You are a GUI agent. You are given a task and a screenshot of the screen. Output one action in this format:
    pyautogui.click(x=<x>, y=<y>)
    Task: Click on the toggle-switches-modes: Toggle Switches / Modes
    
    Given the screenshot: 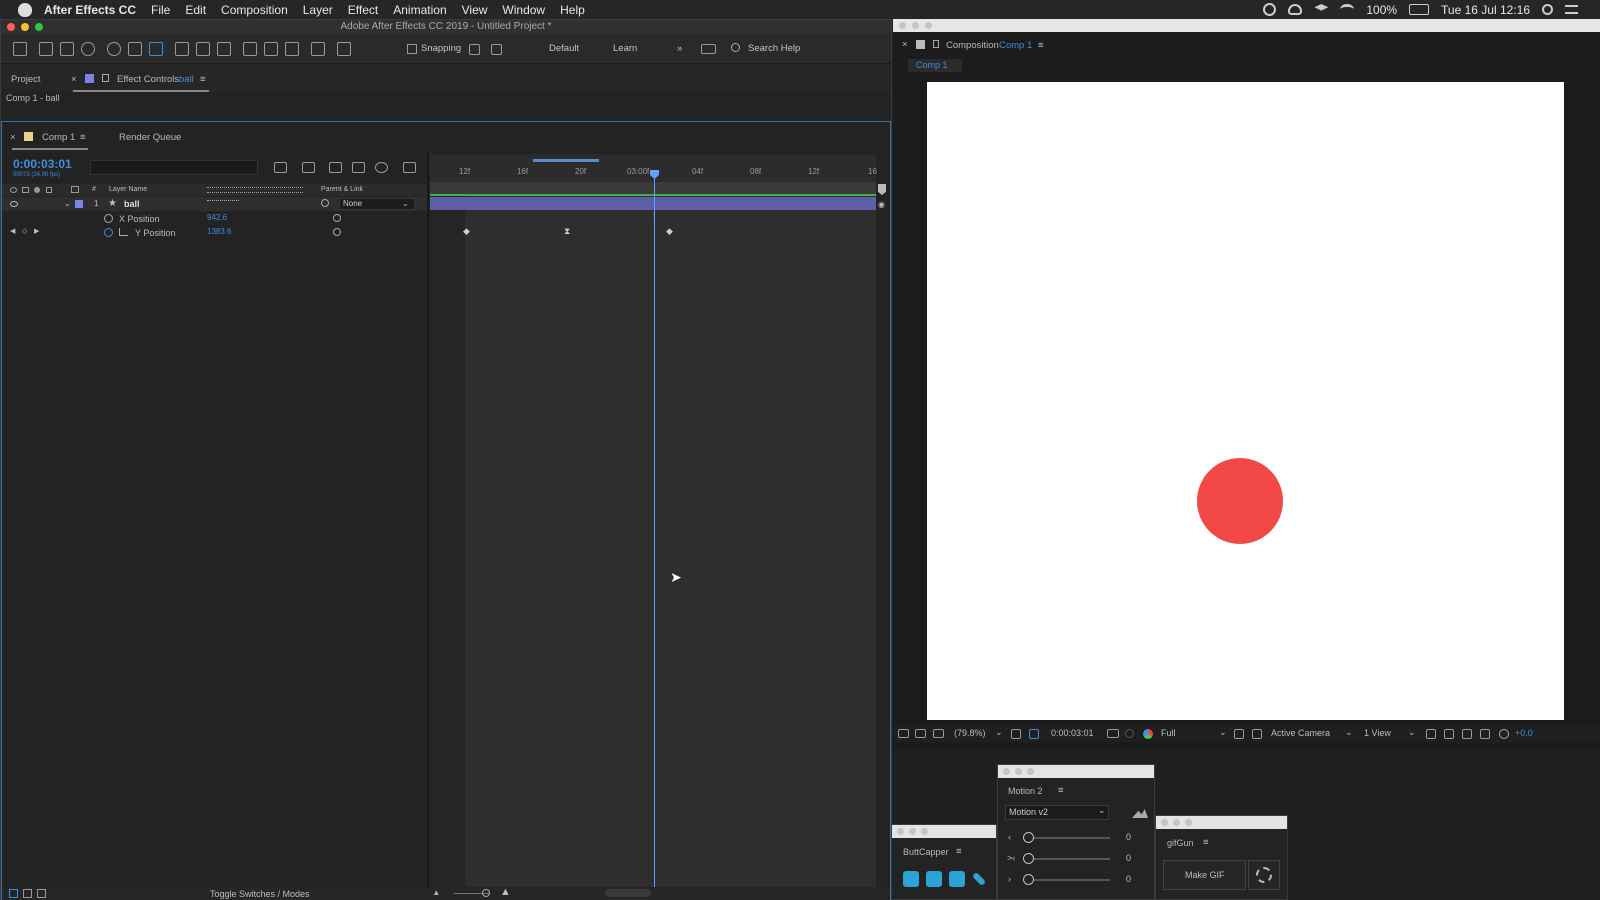 What is the action you would take?
    pyautogui.click(x=260, y=894)
    